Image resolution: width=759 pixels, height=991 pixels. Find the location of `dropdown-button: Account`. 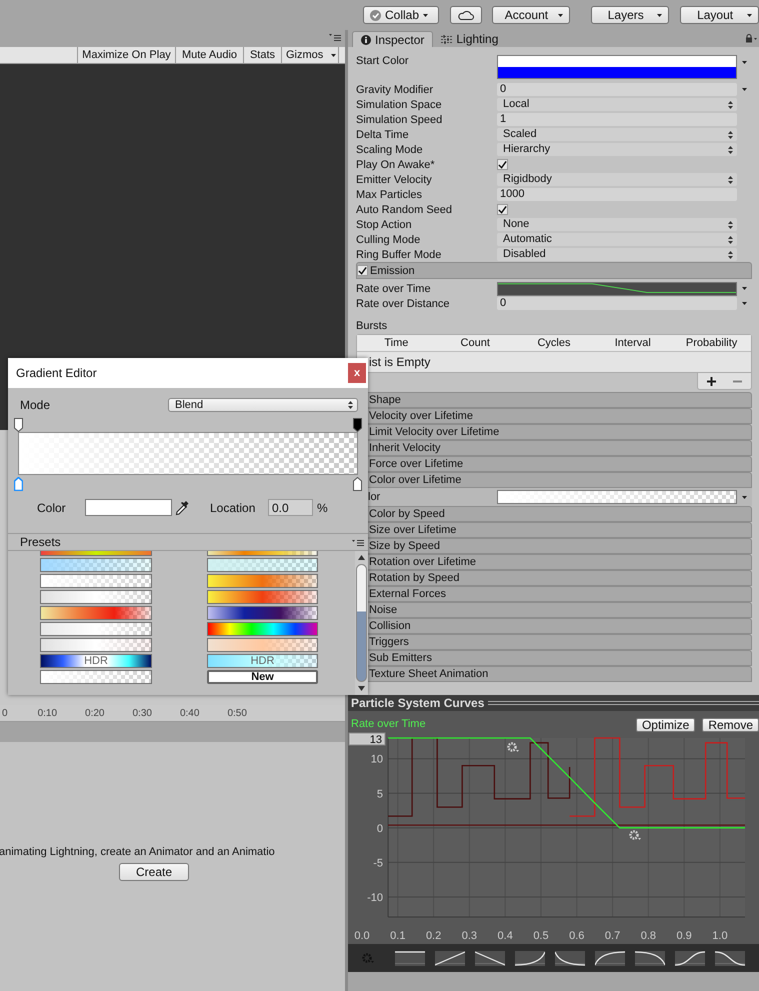

dropdown-button: Account is located at coordinates (531, 15).